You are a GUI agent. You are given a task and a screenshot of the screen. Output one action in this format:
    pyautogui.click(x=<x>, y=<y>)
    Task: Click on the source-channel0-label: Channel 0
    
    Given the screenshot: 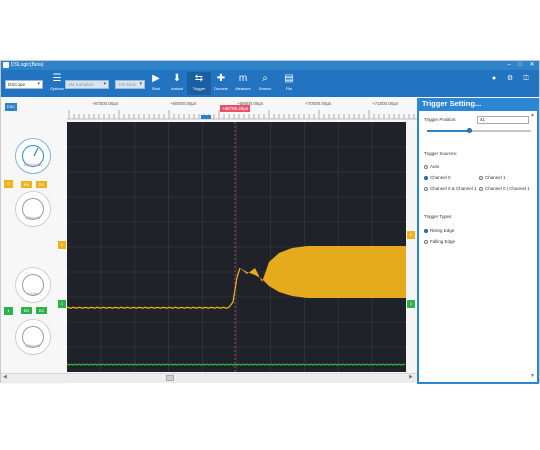 What is the action you would take?
    pyautogui.click(x=440, y=177)
    